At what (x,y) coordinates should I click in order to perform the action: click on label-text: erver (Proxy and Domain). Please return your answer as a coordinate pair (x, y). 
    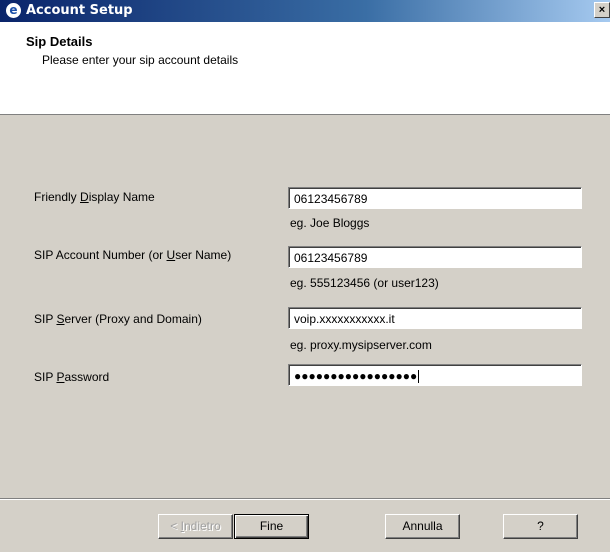
    Looking at the image, I should click on (133, 319).